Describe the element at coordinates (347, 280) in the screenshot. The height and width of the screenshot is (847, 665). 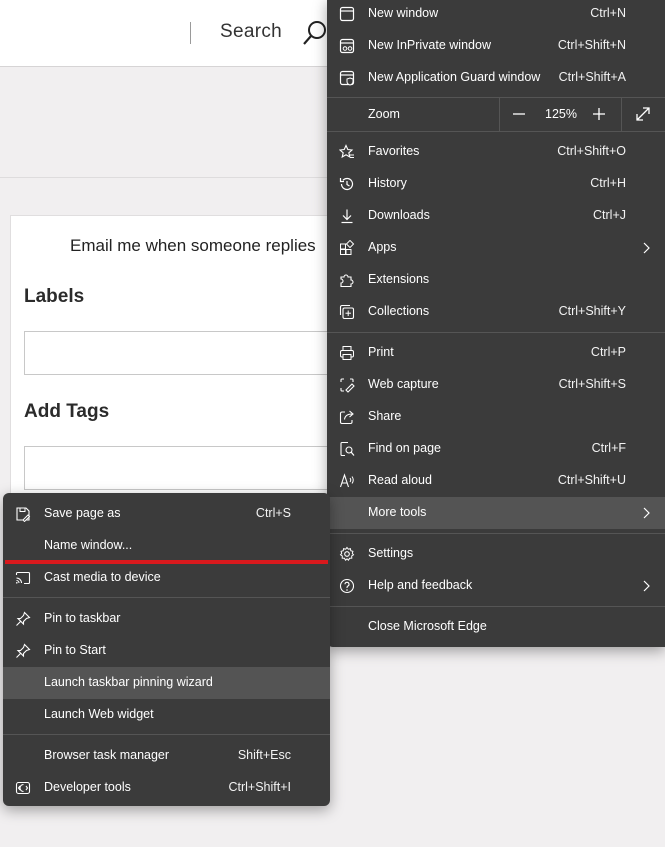
I see `extensions-icon` at that location.